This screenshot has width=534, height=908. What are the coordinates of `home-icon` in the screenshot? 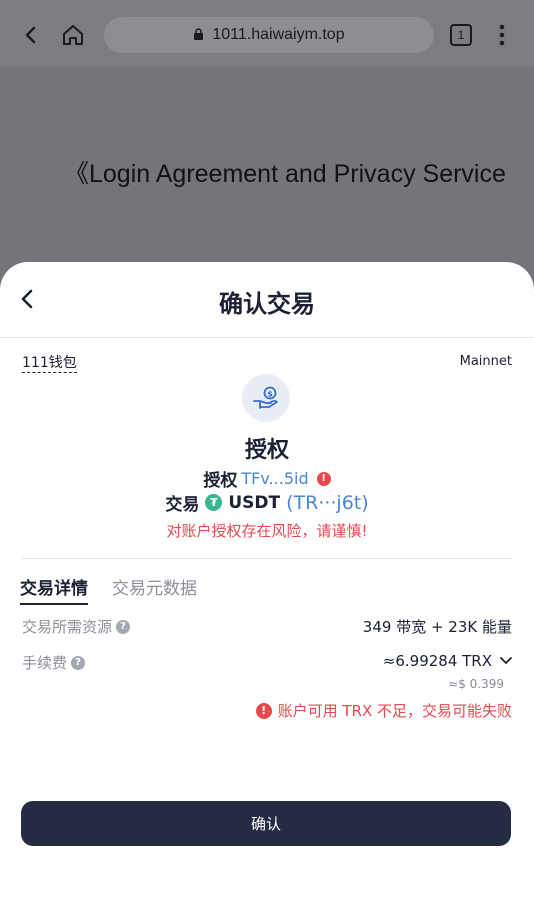 It's located at (73, 35).